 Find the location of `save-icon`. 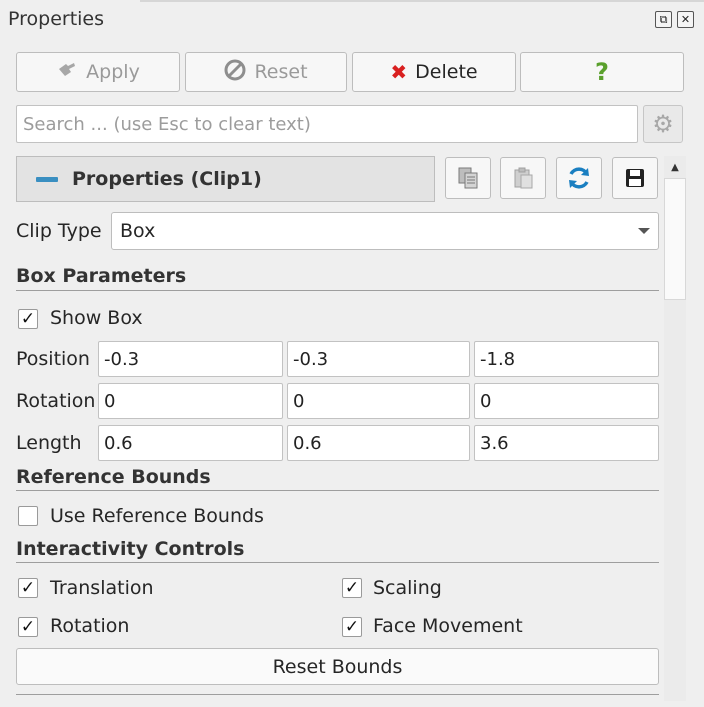

save-icon is located at coordinates (635, 178).